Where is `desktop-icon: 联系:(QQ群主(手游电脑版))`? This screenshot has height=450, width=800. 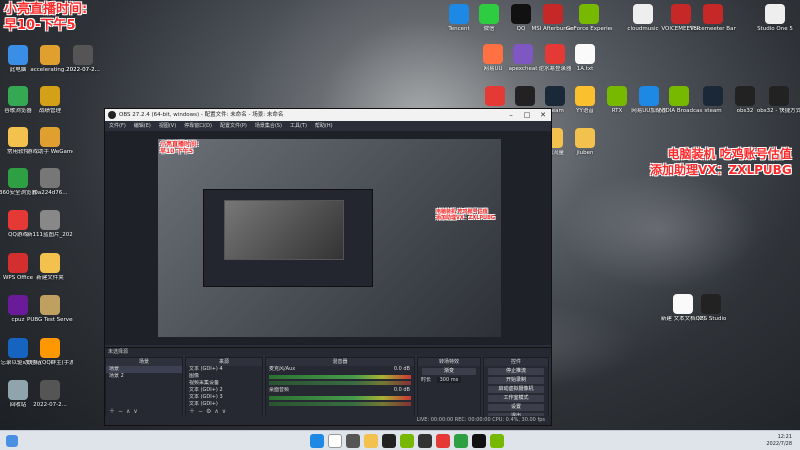 desktop-icon: 联系:(QQ群主(手游电脑版)) is located at coordinates (50, 352).